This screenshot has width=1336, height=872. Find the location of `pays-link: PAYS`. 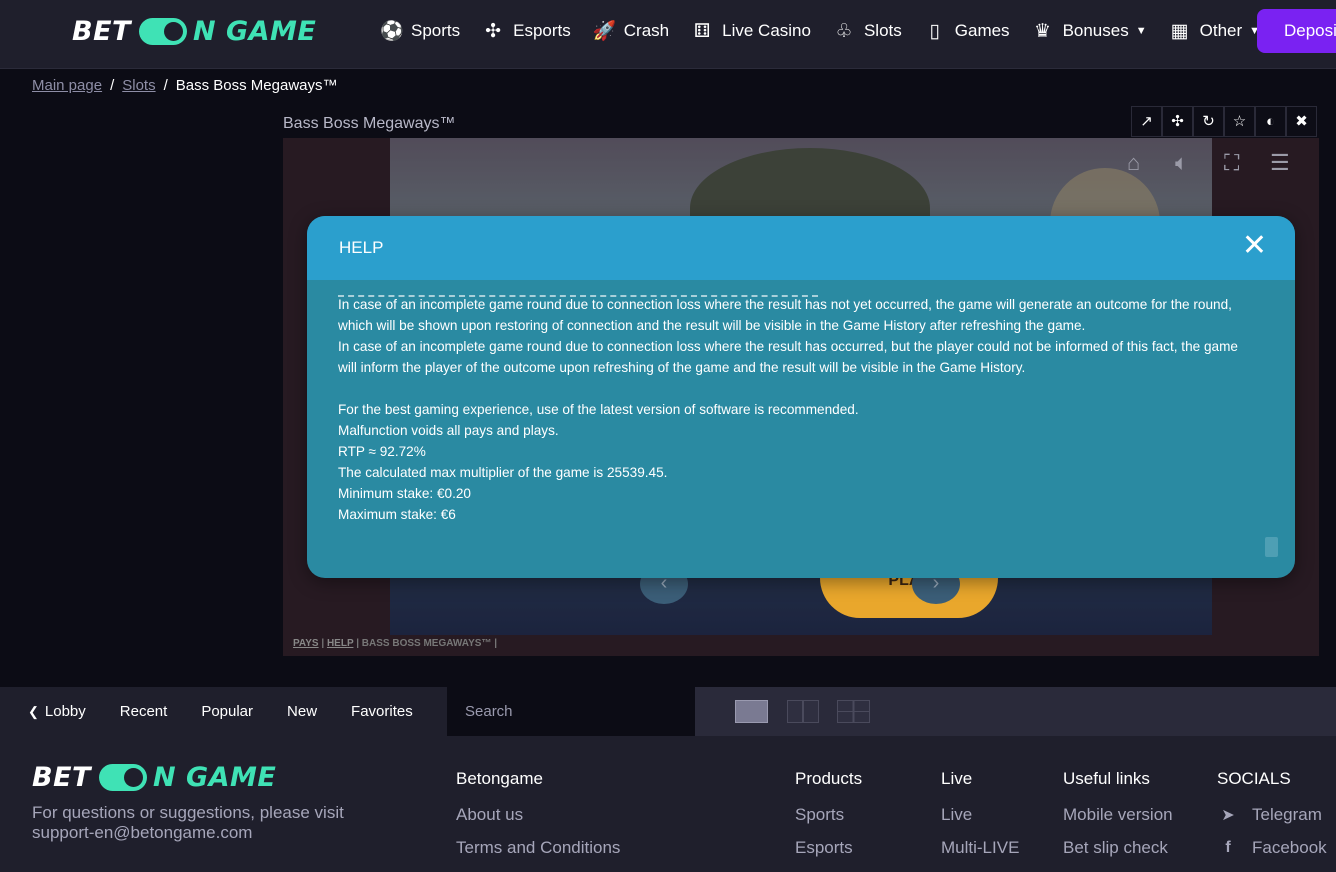

pays-link: PAYS is located at coordinates (306, 643).